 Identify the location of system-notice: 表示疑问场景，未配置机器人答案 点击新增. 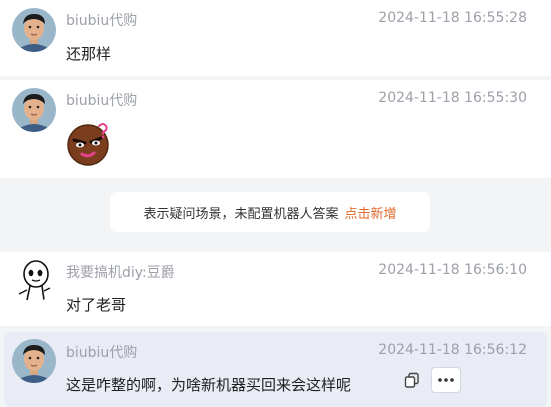
(270, 212).